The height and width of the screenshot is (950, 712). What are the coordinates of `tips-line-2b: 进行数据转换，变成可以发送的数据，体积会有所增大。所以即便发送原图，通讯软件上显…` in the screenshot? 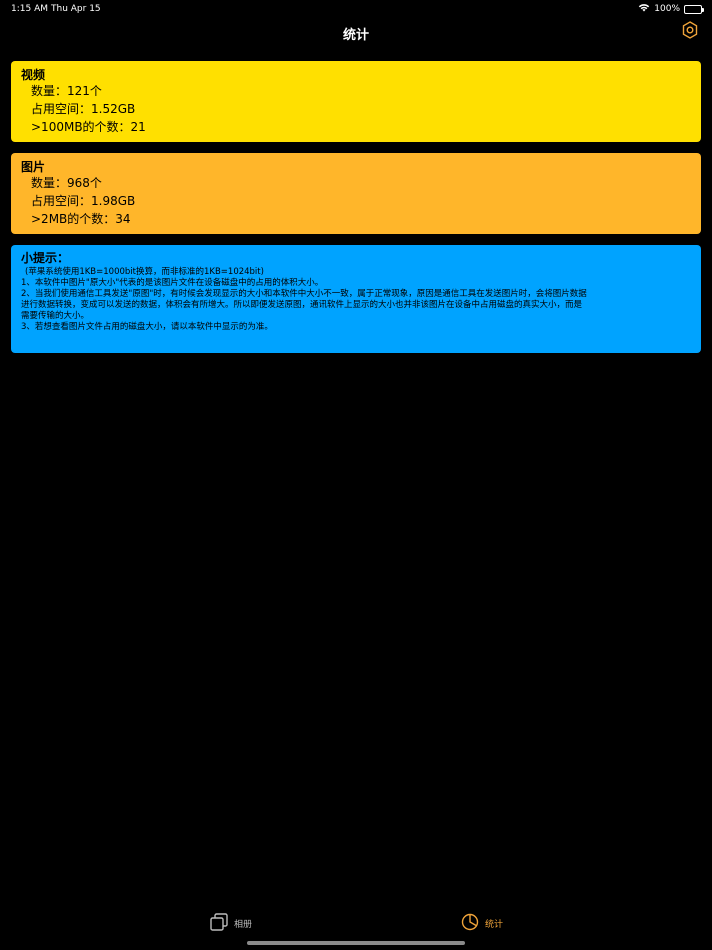 It's located at (302, 305).